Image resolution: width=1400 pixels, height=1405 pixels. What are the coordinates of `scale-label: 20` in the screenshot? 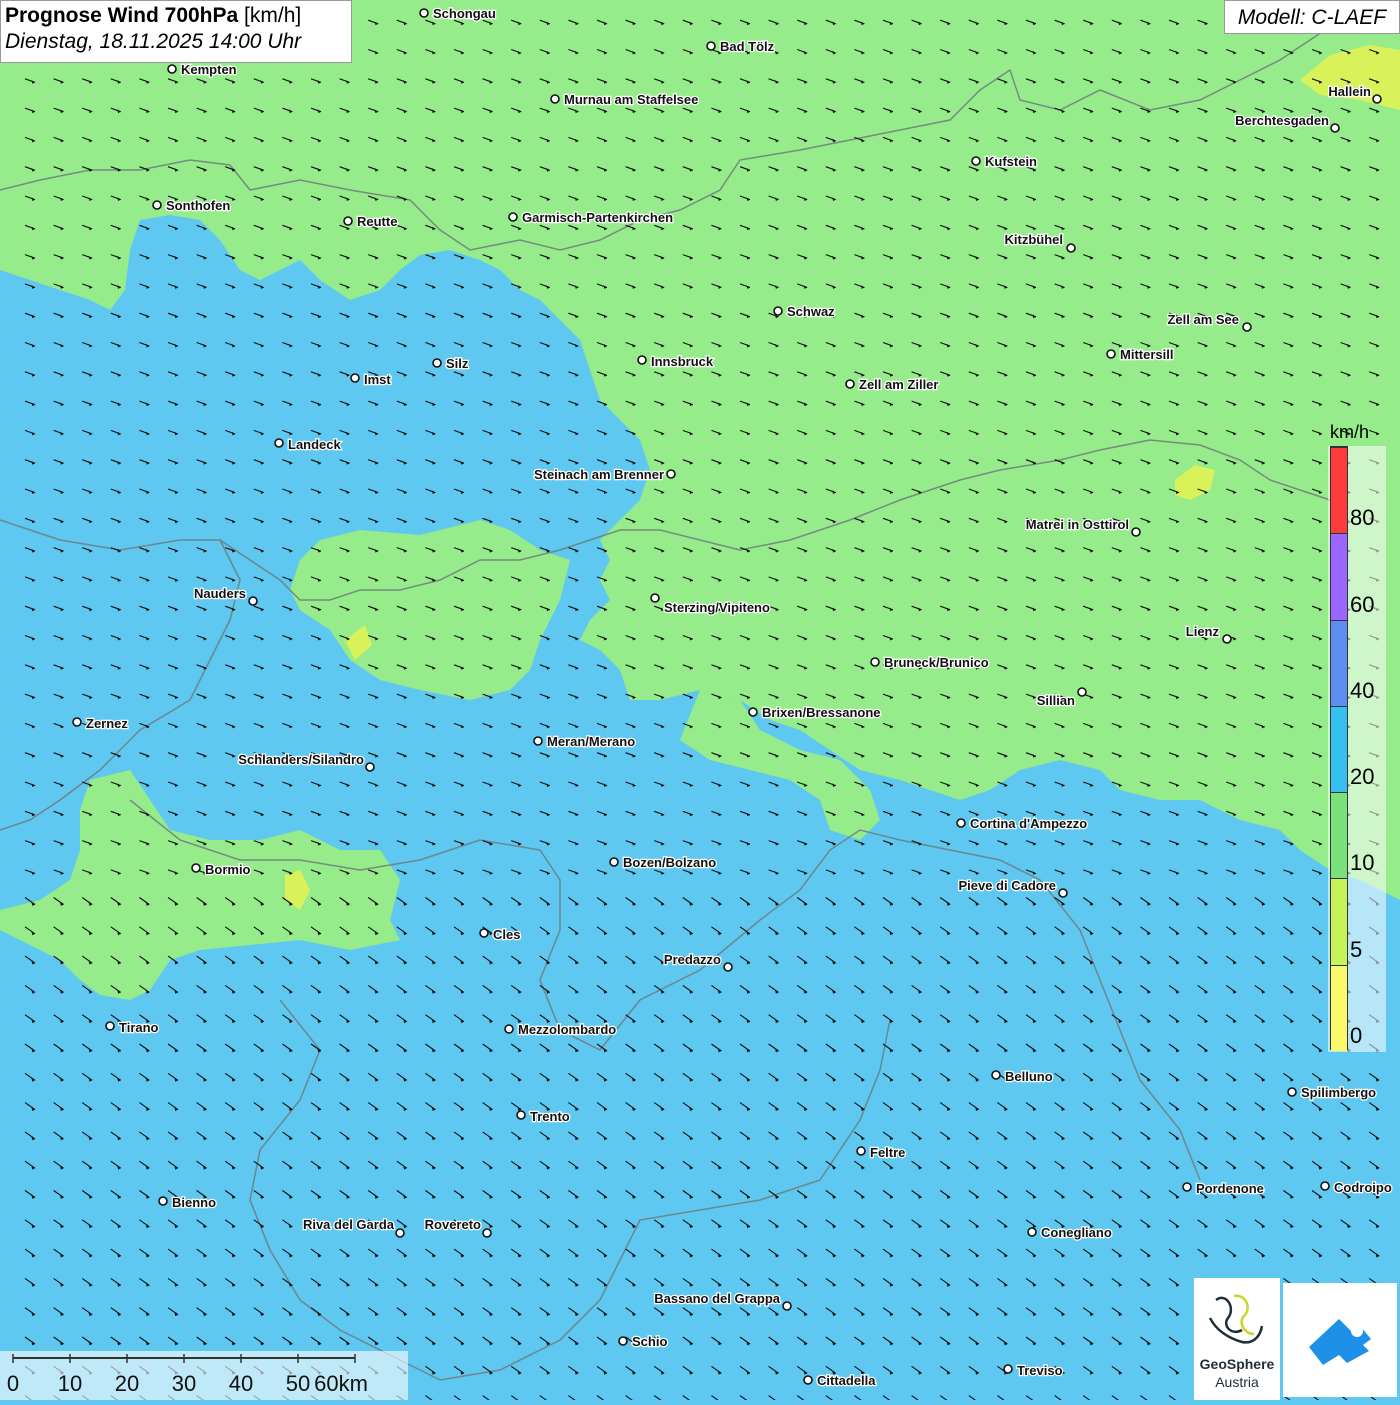 It's located at (127, 1383).